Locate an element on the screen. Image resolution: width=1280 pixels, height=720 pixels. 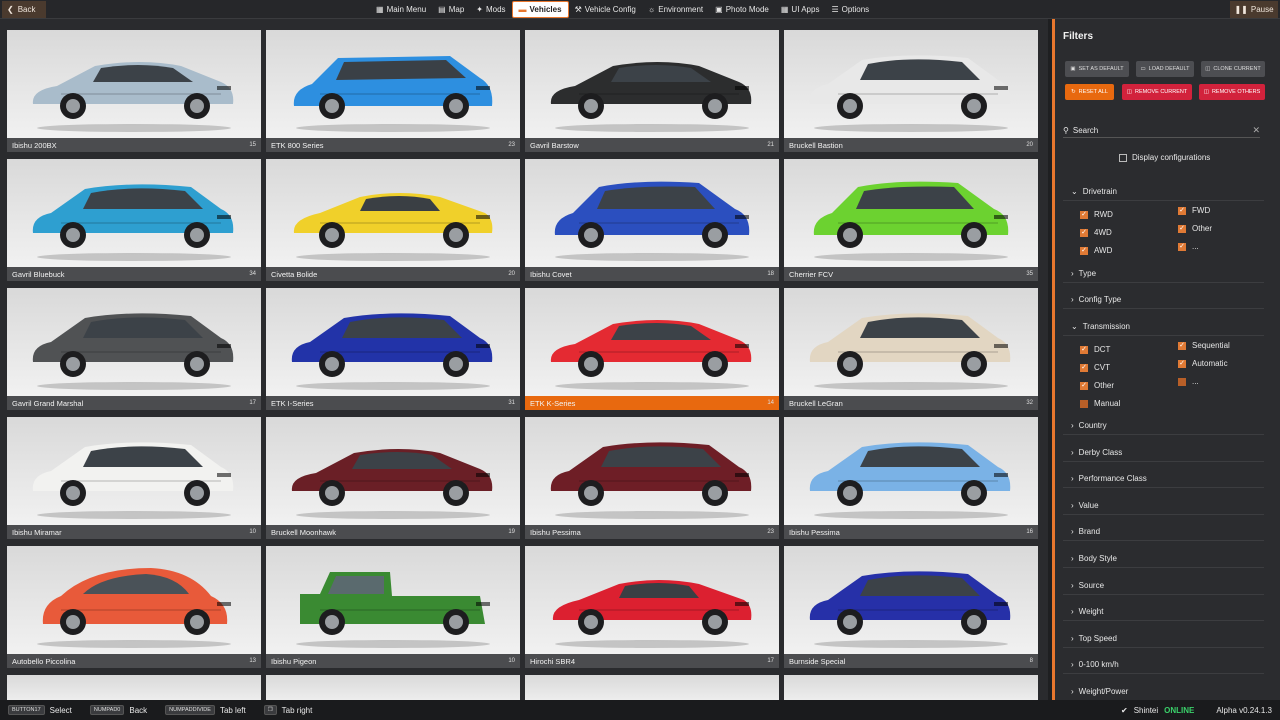
nav-main-menu: ▦ Main Menu is located at coordinates (401, 9).